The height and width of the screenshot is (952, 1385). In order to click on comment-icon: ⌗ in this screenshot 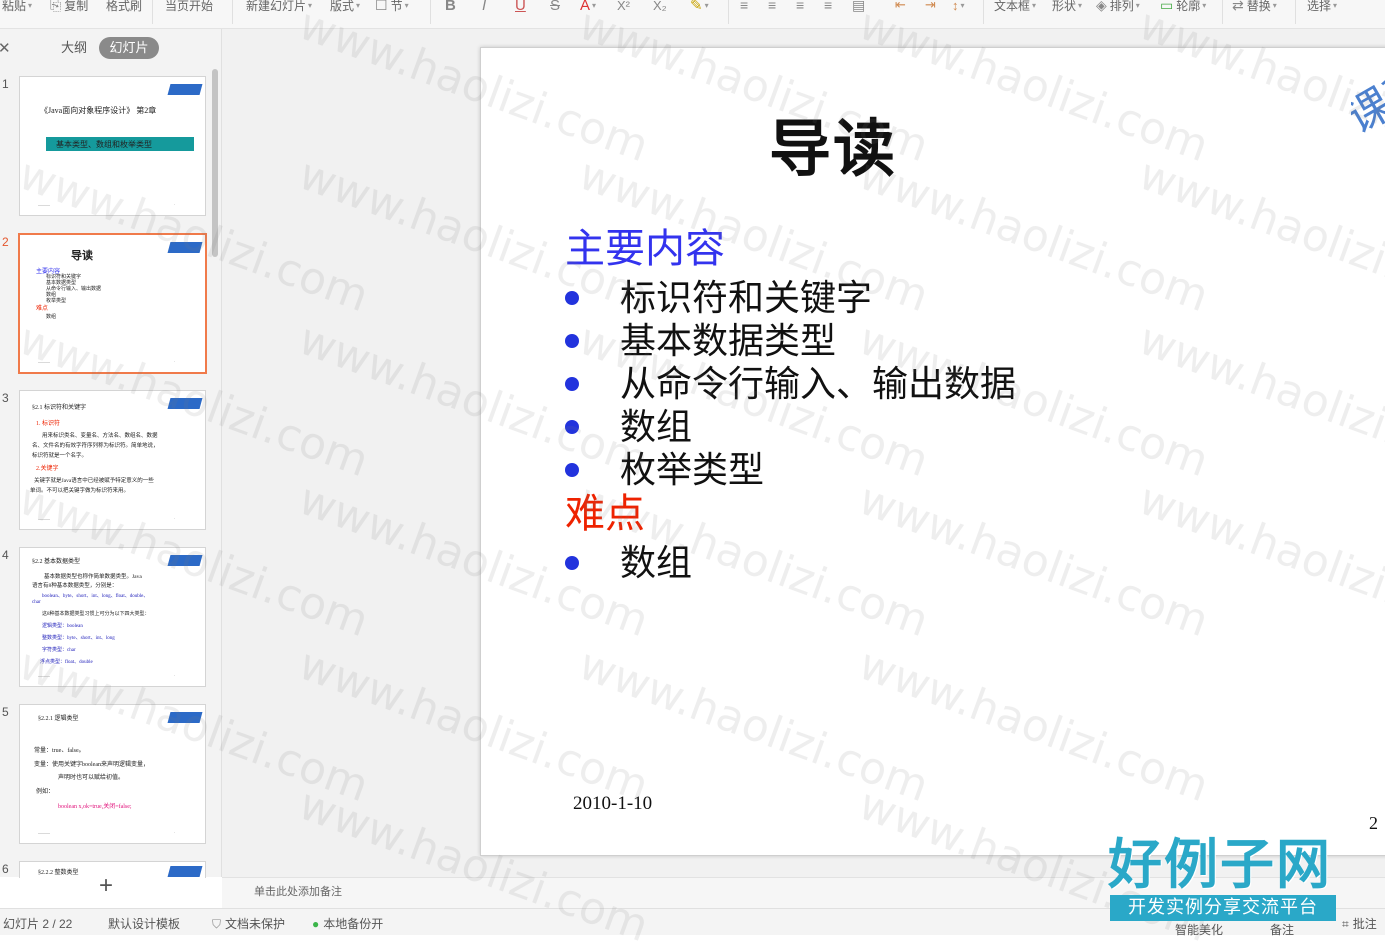, I will do `click(1345, 924)`.